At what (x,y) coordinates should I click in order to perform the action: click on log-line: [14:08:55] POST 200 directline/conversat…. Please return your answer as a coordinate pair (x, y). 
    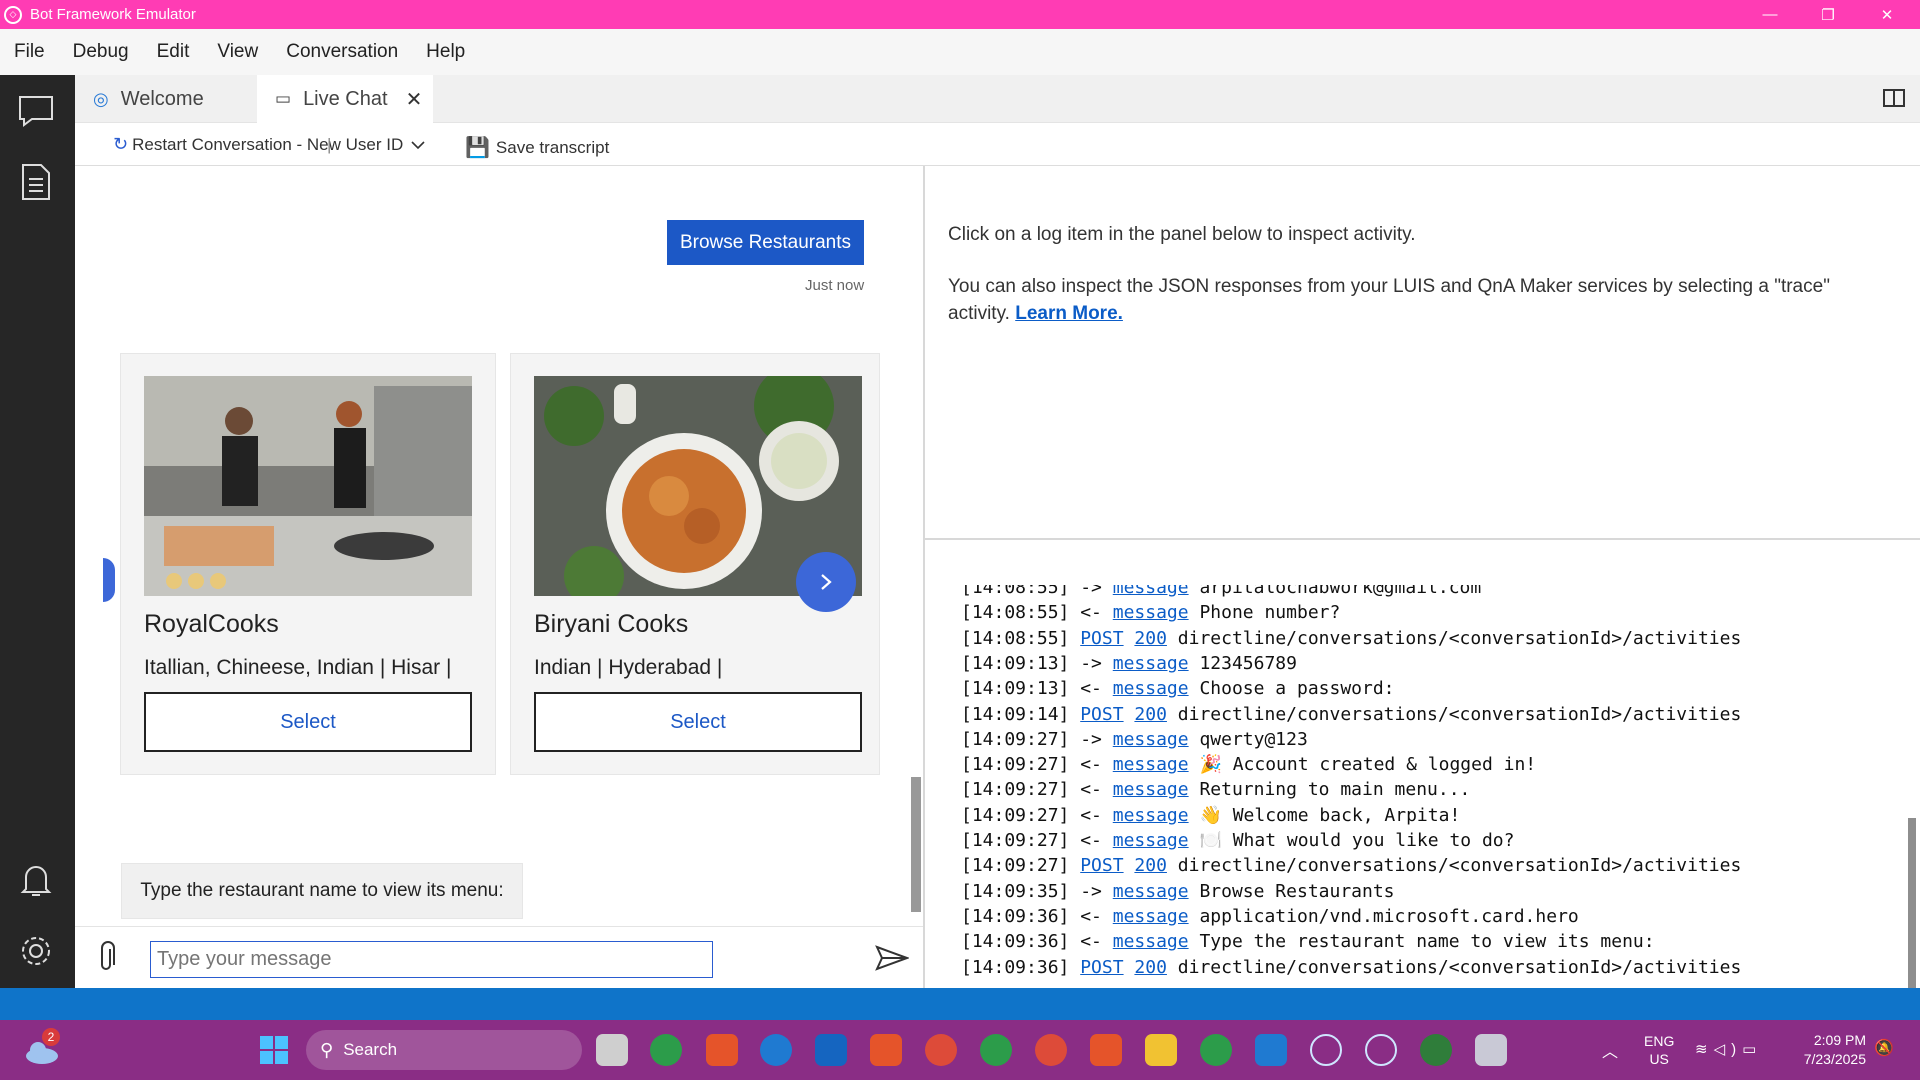
    Looking at the image, I should click on (1351, 638).